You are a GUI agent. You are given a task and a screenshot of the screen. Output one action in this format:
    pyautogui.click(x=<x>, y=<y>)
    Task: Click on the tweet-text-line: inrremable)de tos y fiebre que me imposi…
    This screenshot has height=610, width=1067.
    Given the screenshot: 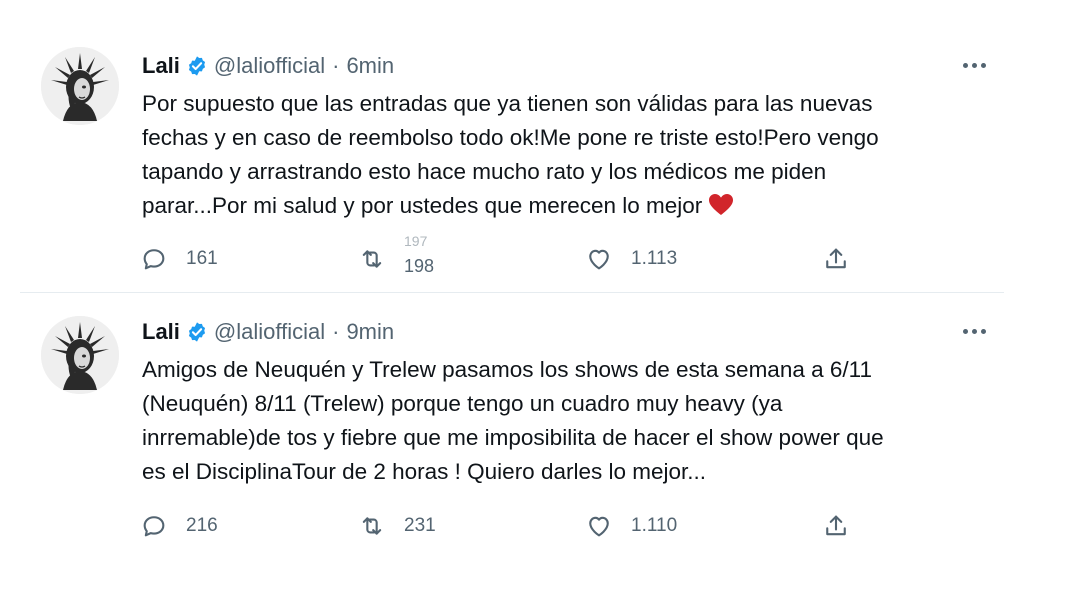 What is the action you would take?
    pyautogui.click(x=513, y=437)
    